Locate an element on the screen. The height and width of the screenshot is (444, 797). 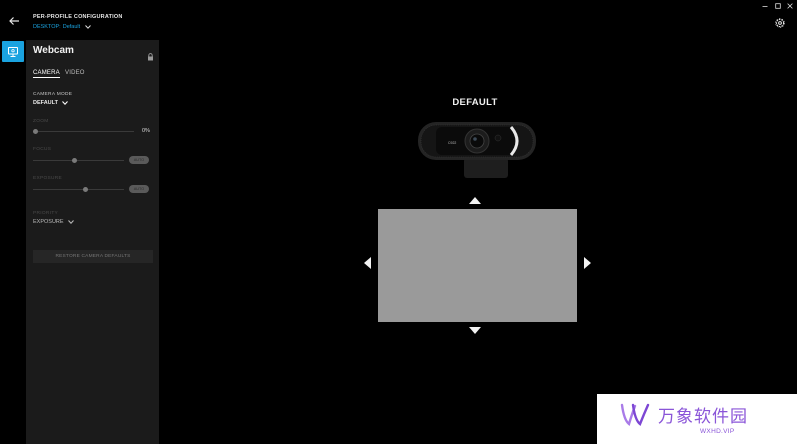
pan-left-button is located at coordinates (367, 263).